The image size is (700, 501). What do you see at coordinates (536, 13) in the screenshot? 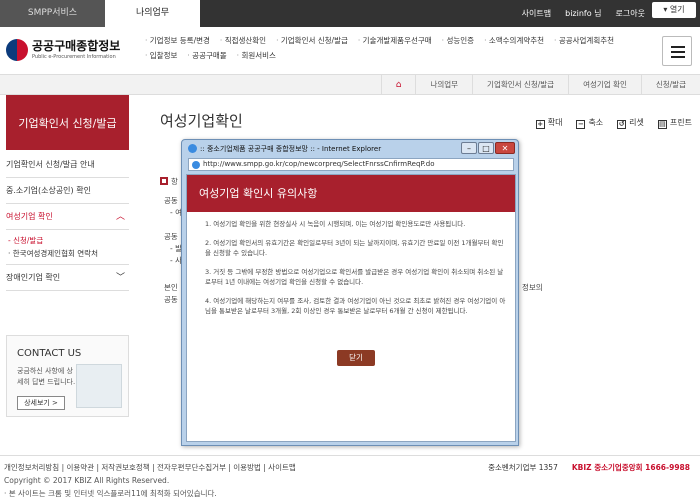
I see `sitemap-link: 사이트맵` at bounding box center [536, 13].